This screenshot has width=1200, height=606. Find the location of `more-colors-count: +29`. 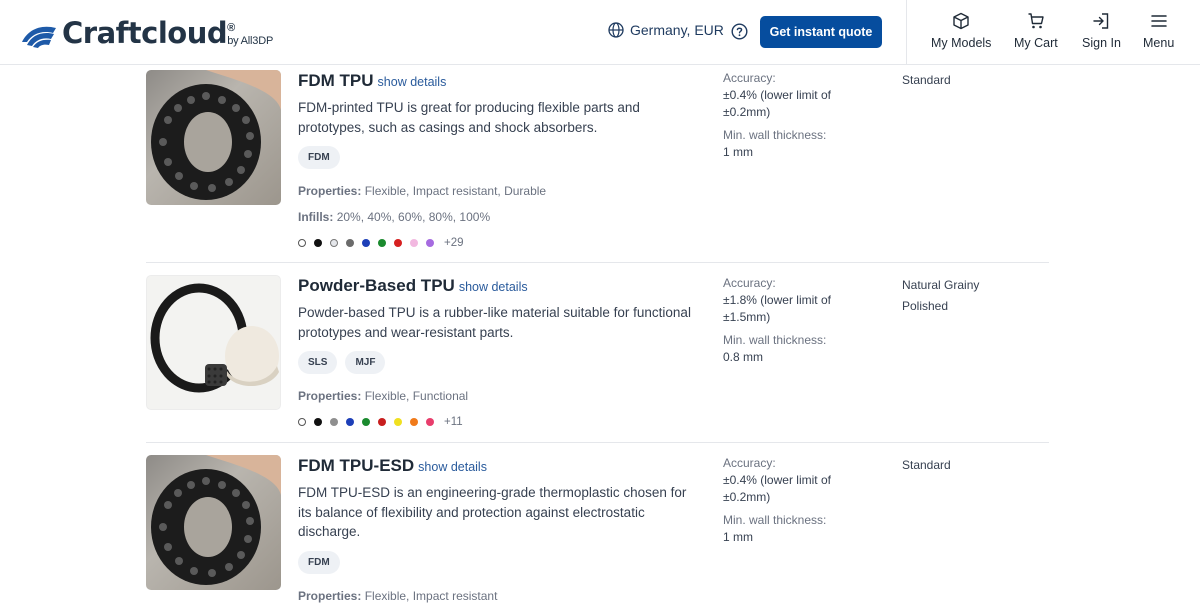

more-colors-count: +29 is located at coordinates (454, 243).